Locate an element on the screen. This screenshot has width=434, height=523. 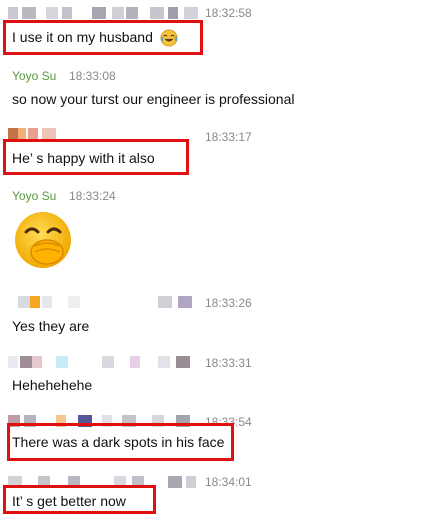
message-text: It’ s get better now is located at coordinates (69, 501).